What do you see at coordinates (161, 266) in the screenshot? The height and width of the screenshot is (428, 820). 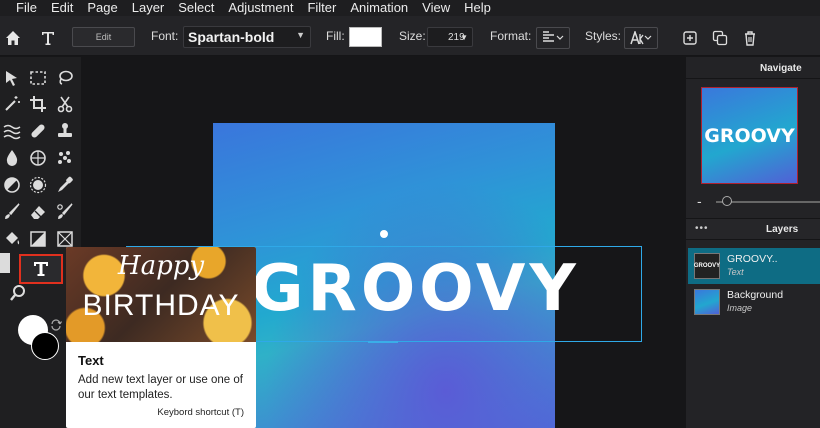 I see `template-text-happy: Happy` at bounding box center [161, 266].